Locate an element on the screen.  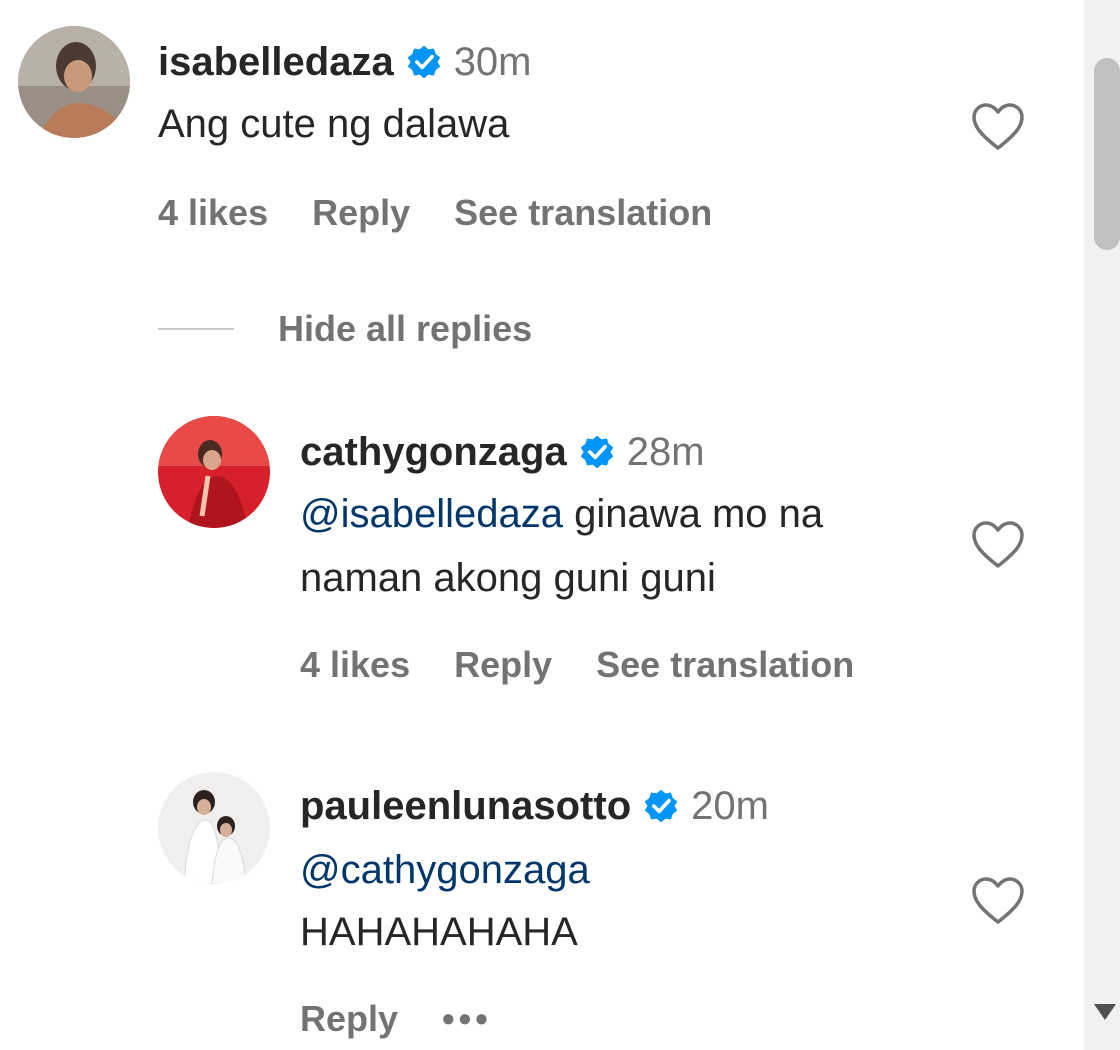
scrollbar-thumb is located at coordinates (1107, 154).